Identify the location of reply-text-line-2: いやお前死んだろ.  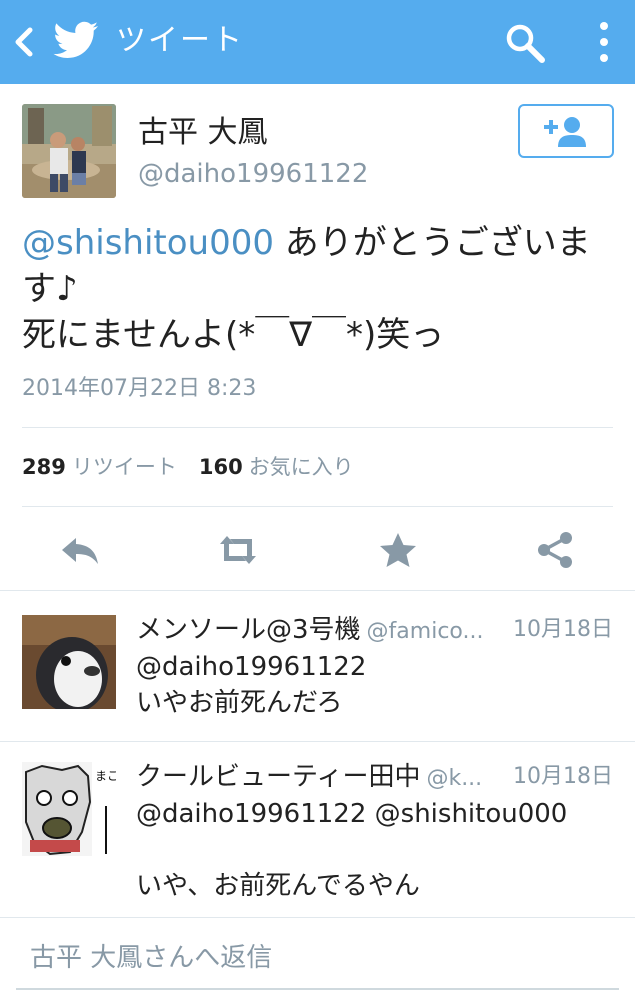
(239, 703).